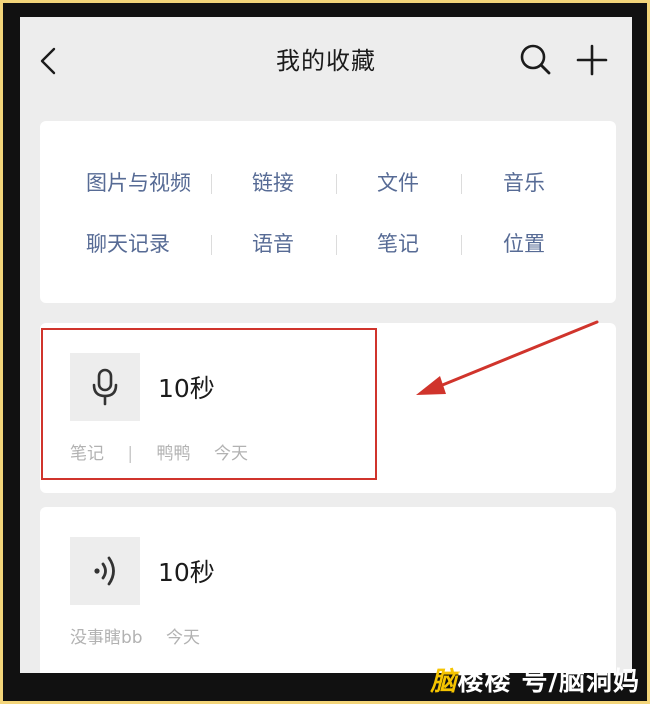 Image resolution: width=650 pixels, height=704 pixels. Describe the element at coordinates (398, 244) in the screenshot. I see `category-notes: 笔记` at that location.